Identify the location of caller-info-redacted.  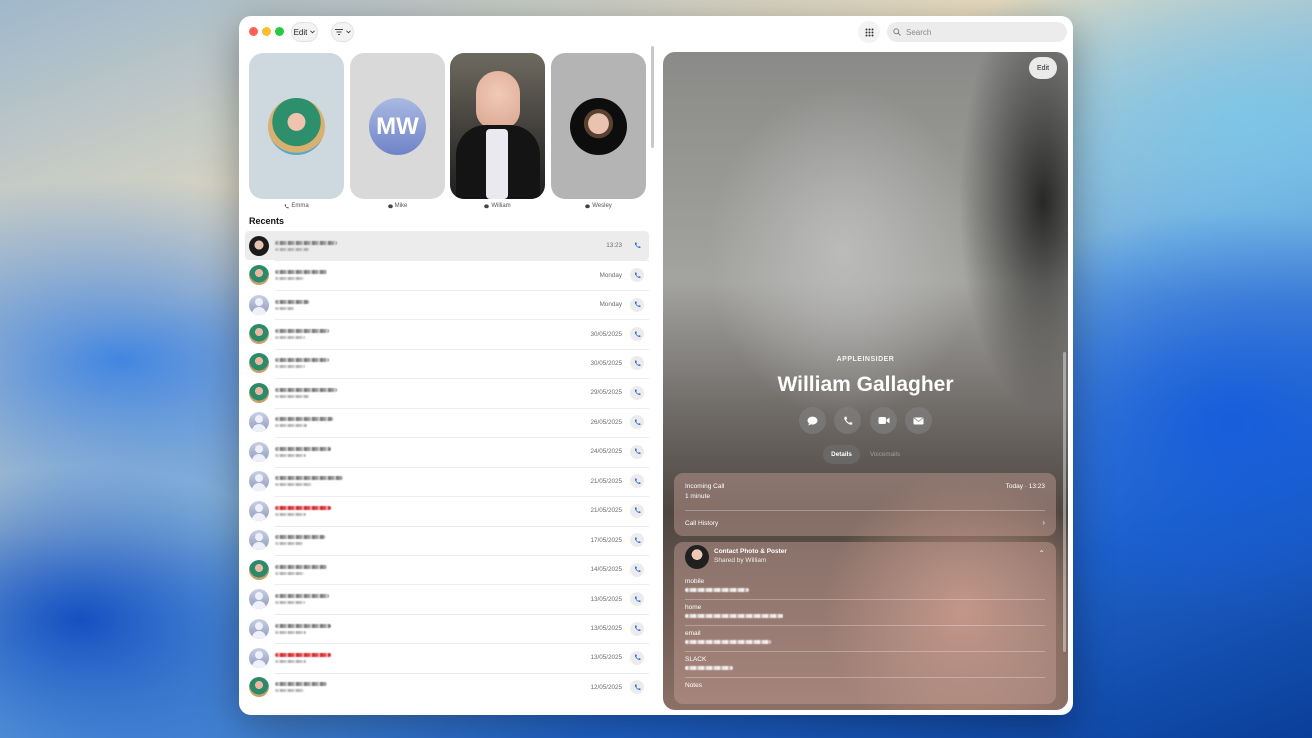
(432, 363).